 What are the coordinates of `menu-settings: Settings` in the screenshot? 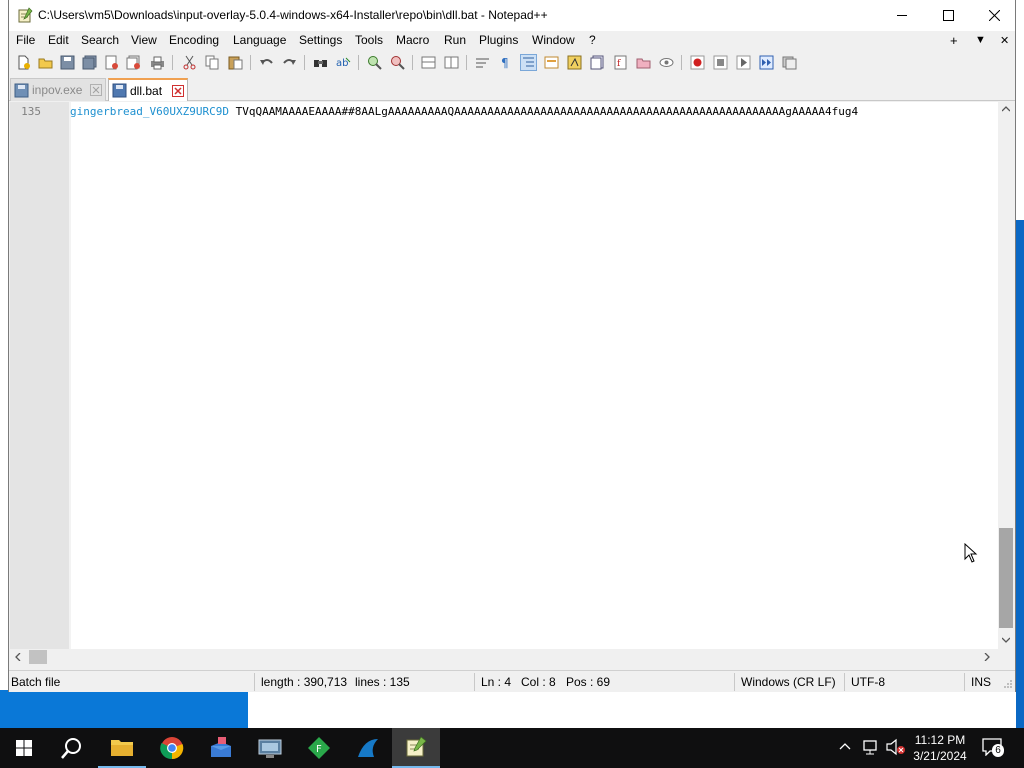 It's located at (320, 40).